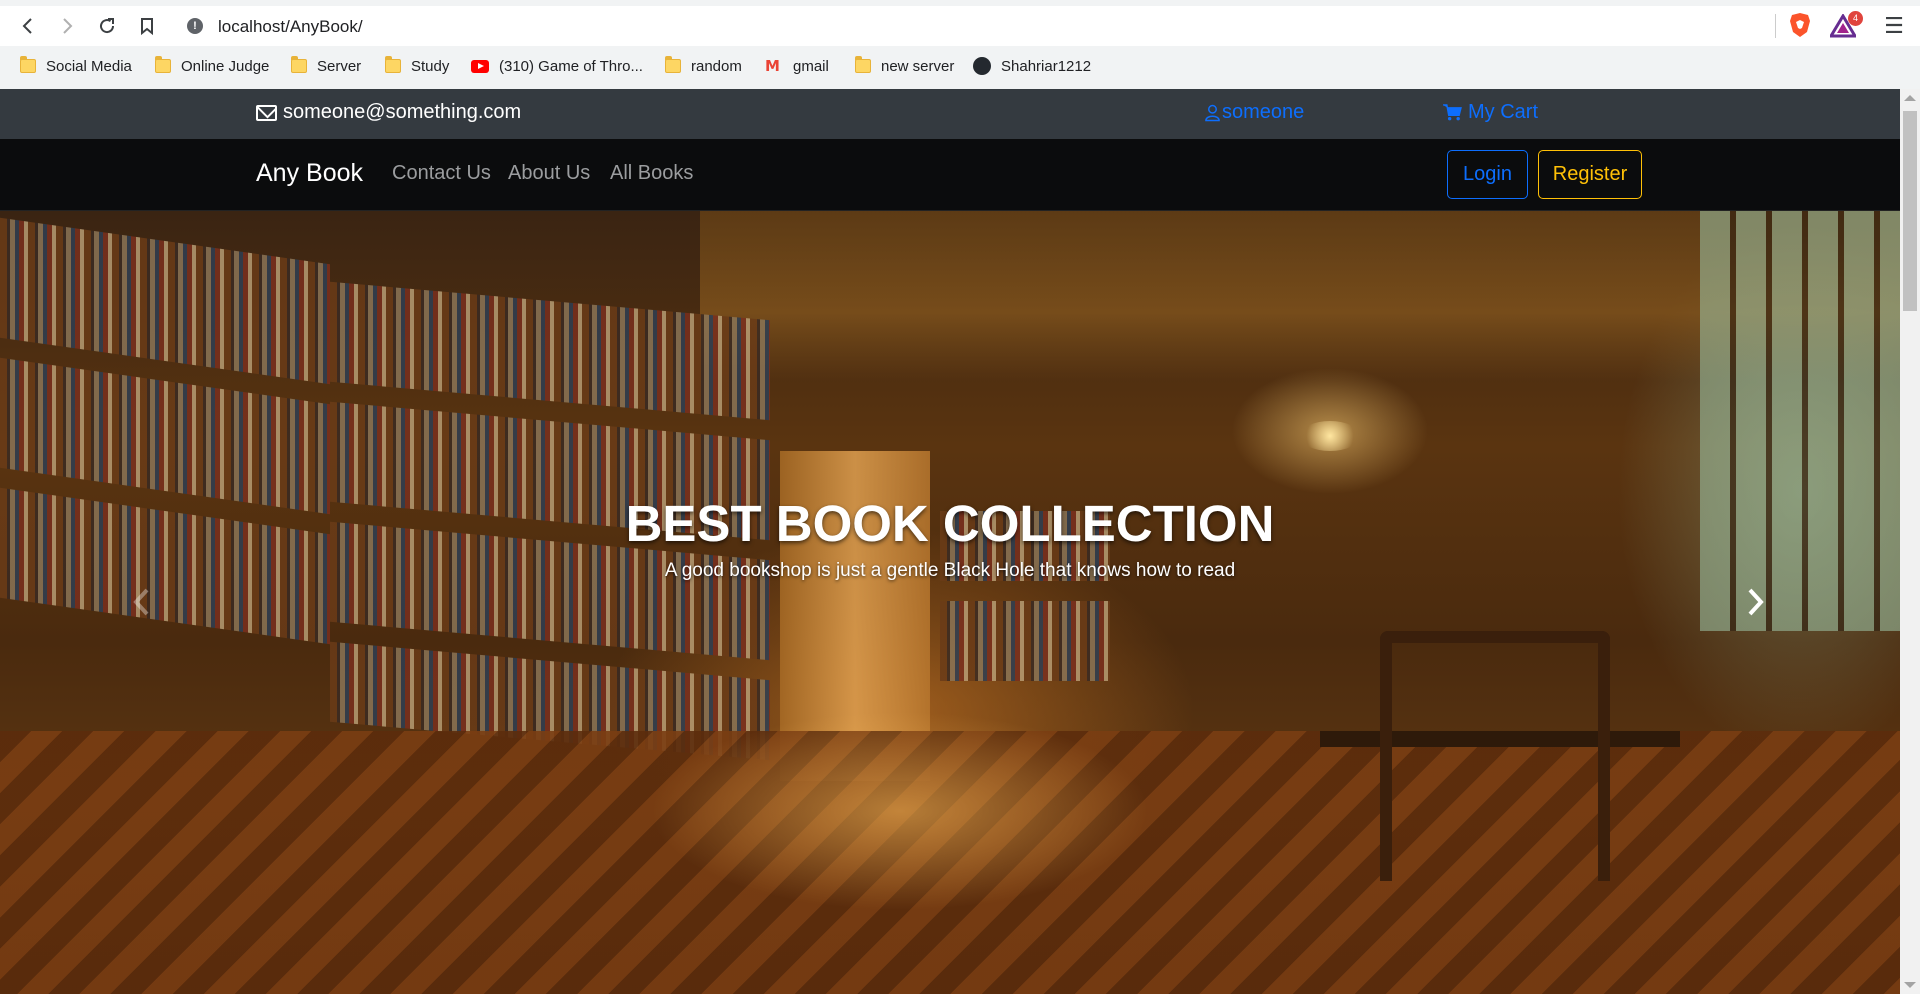  I want to click on brave-shield-icon, so click(1800, 25).